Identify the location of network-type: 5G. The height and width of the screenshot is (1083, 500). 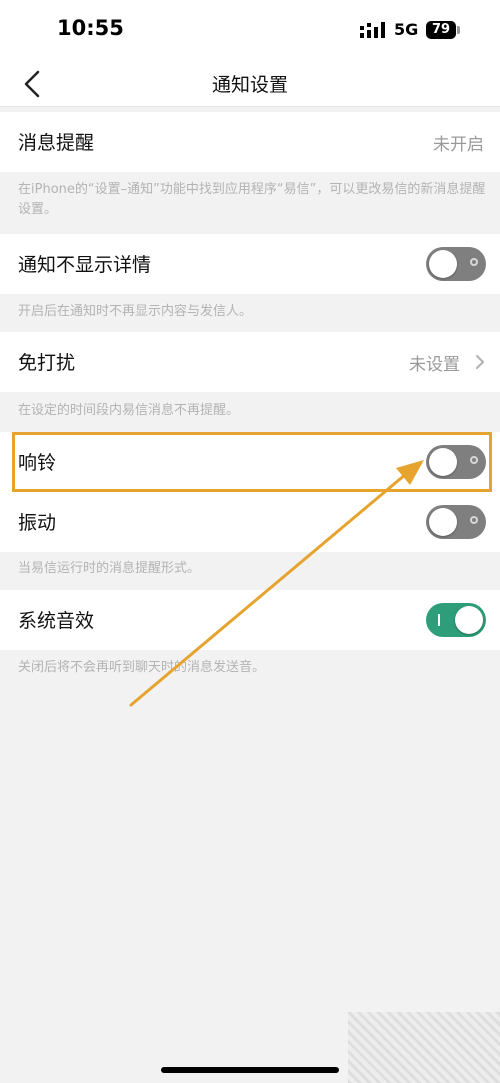
(406, 29).